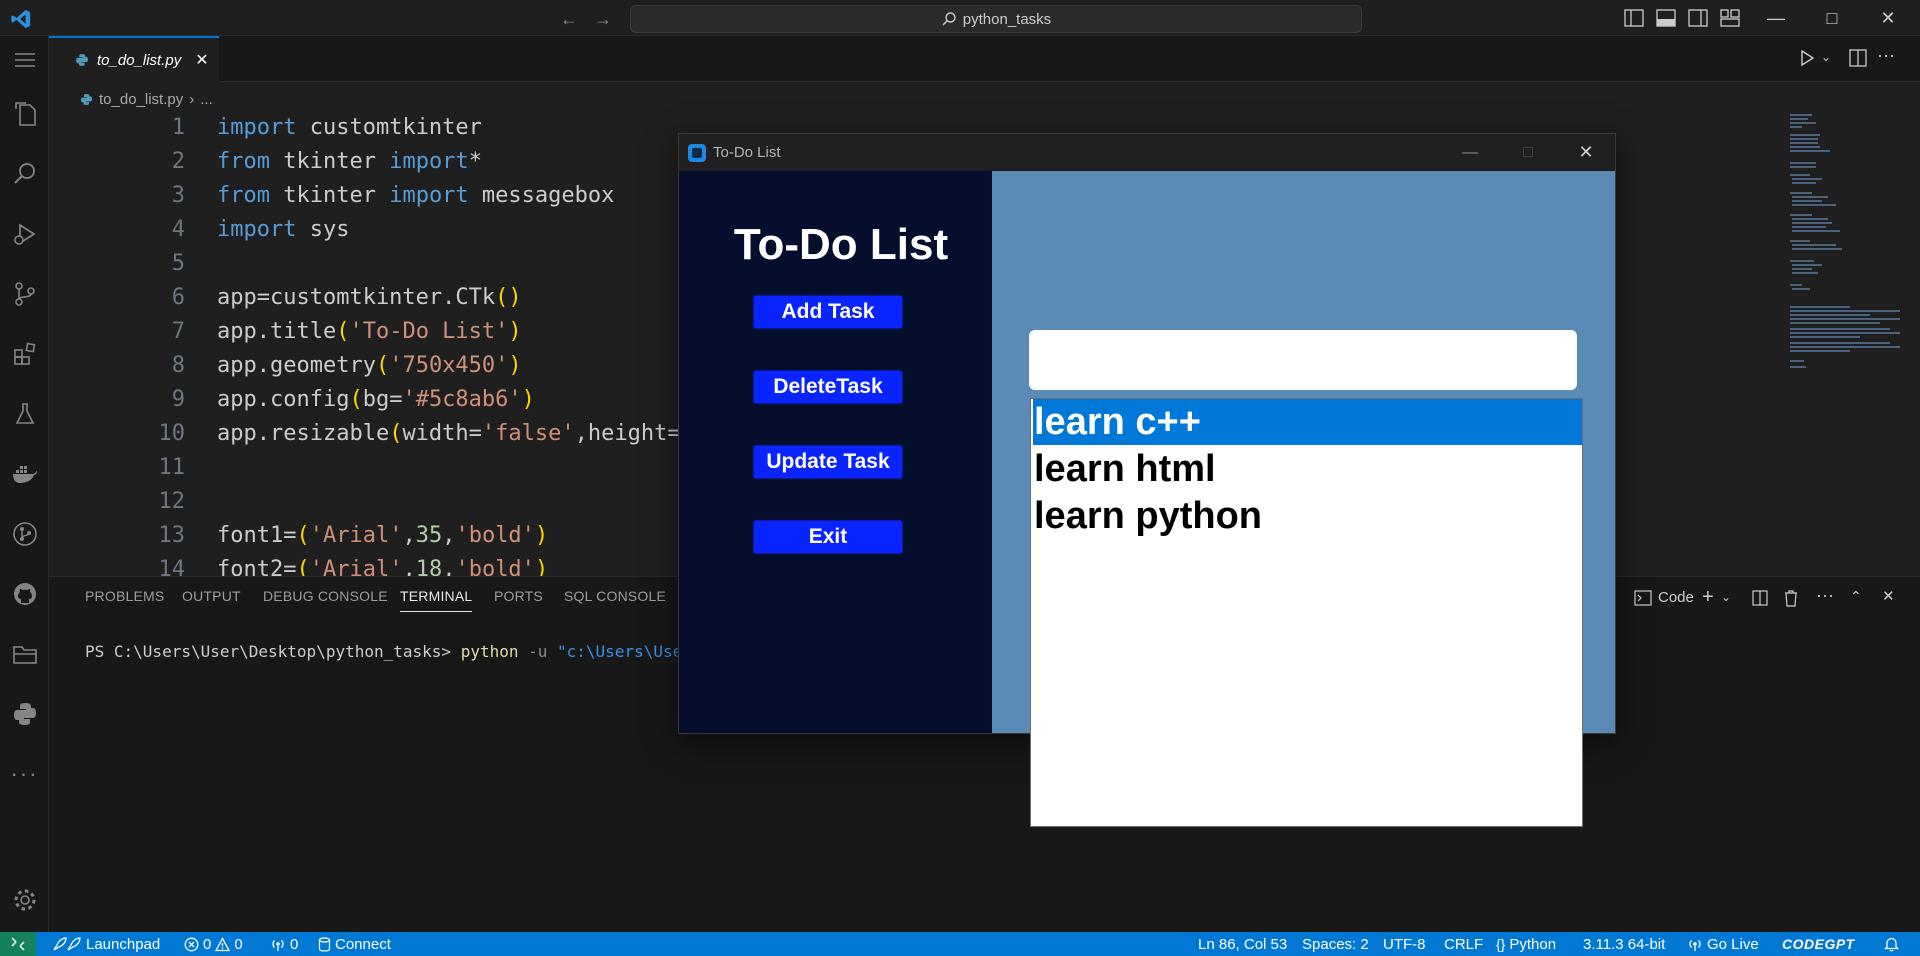 The image size is (1920, 956). I want to click on language-label: Python, so click(1533, 944).